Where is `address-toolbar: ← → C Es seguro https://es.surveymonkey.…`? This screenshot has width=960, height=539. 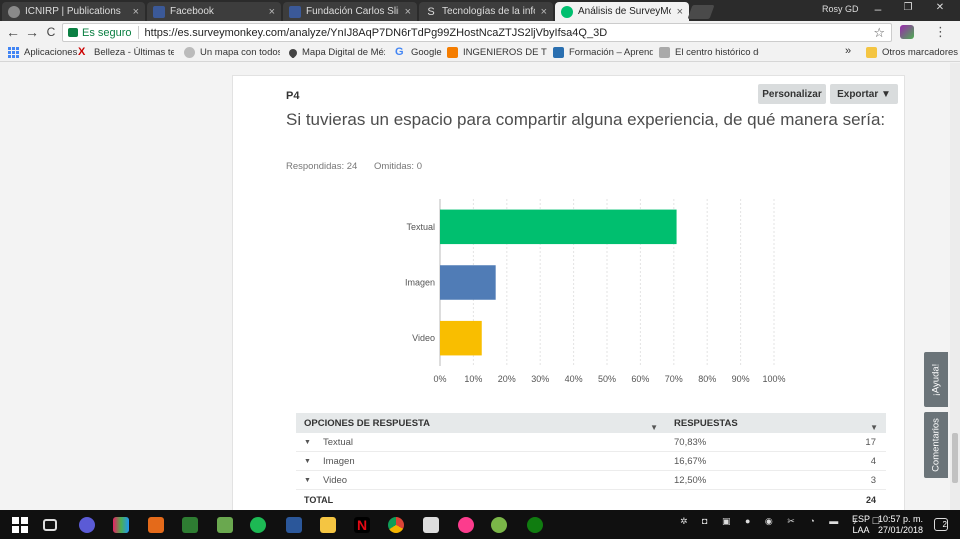
address-toolbar: ← → C Es seguro https://es.surveymonkey.… is located at coordinates (480, 32).